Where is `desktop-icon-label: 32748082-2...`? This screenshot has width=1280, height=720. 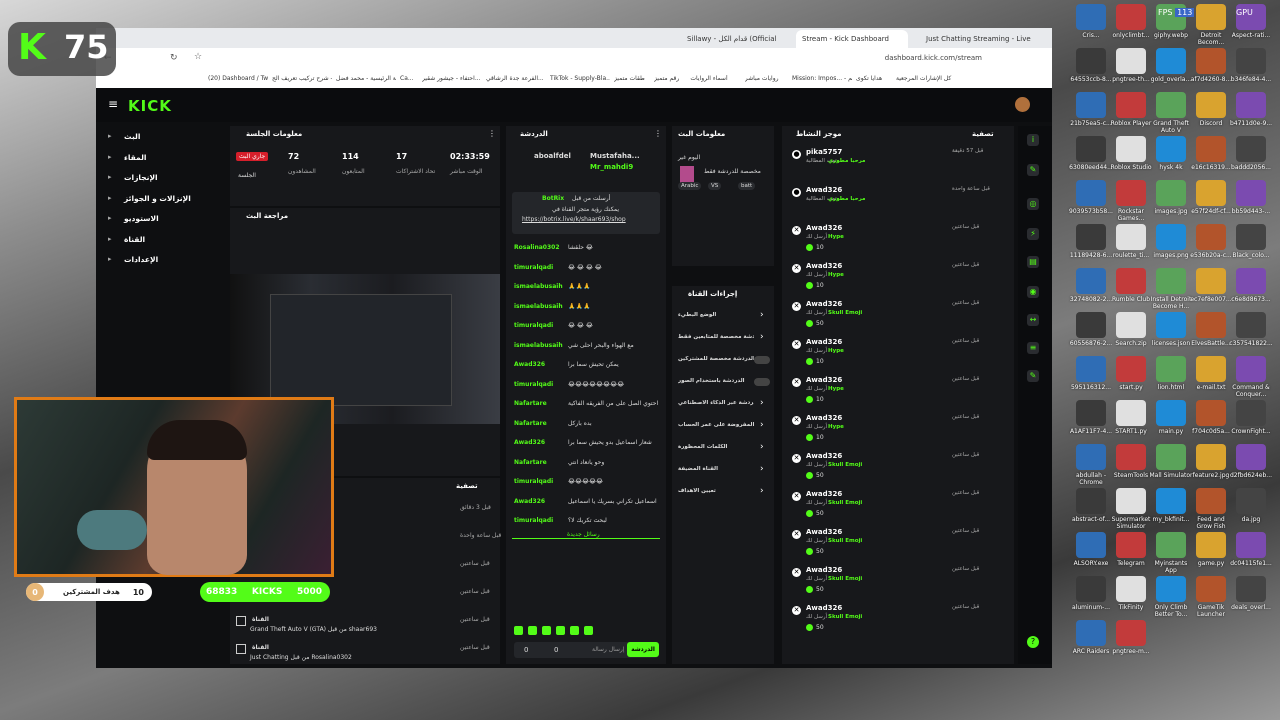 desktop-icon-label: 32748082-2... is located at coordinates (1091, 299).